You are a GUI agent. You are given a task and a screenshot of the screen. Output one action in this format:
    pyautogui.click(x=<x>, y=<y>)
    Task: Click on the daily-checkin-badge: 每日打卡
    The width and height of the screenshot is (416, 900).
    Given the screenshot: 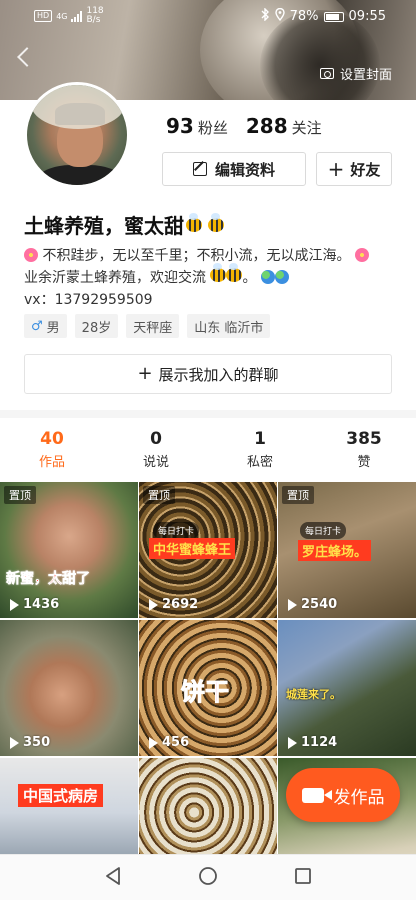 What is the action you would take?
    pyautogui.click(x=176, y=530)
    